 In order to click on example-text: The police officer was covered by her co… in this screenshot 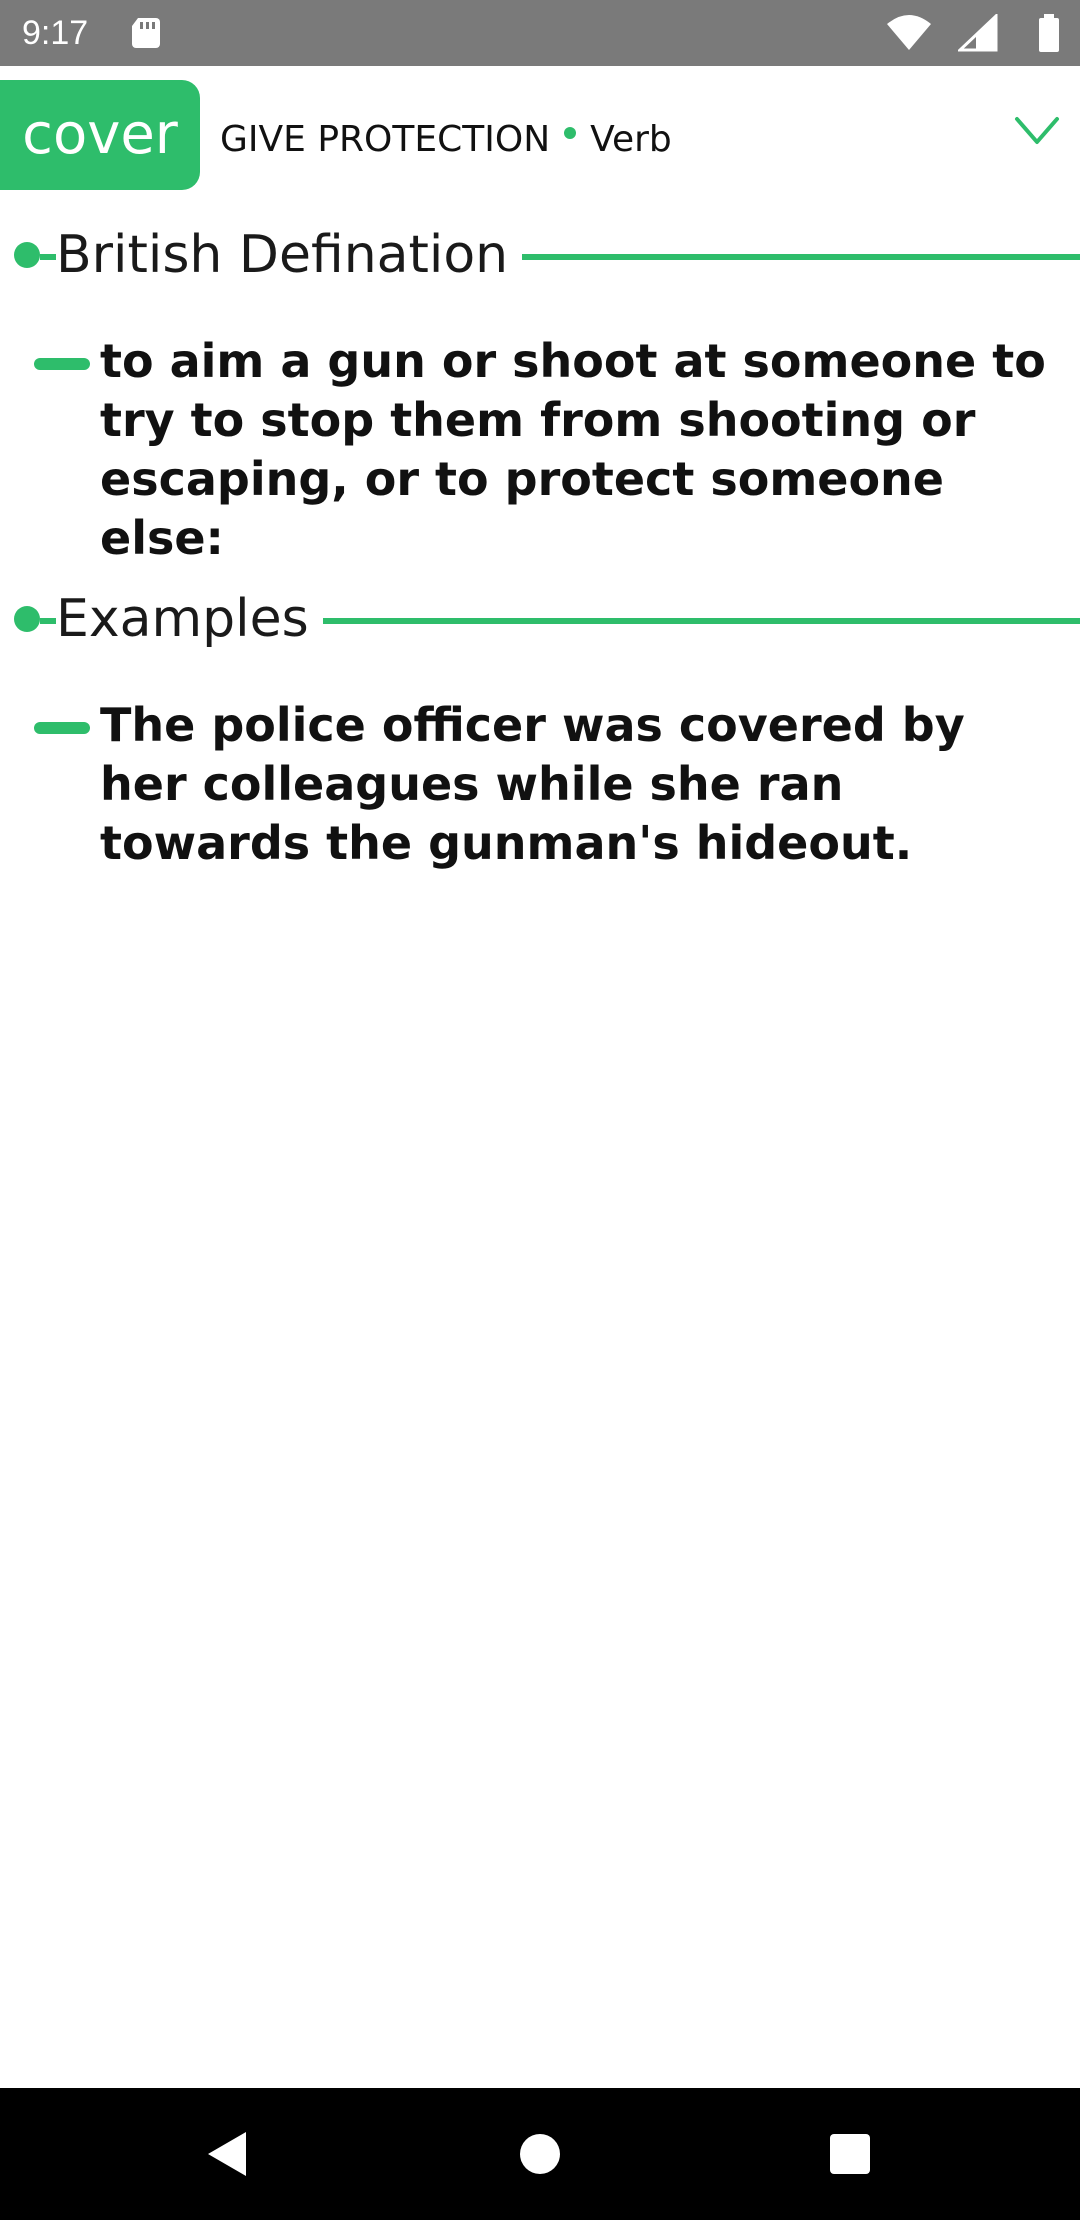, I will do `click(532, 784)`.